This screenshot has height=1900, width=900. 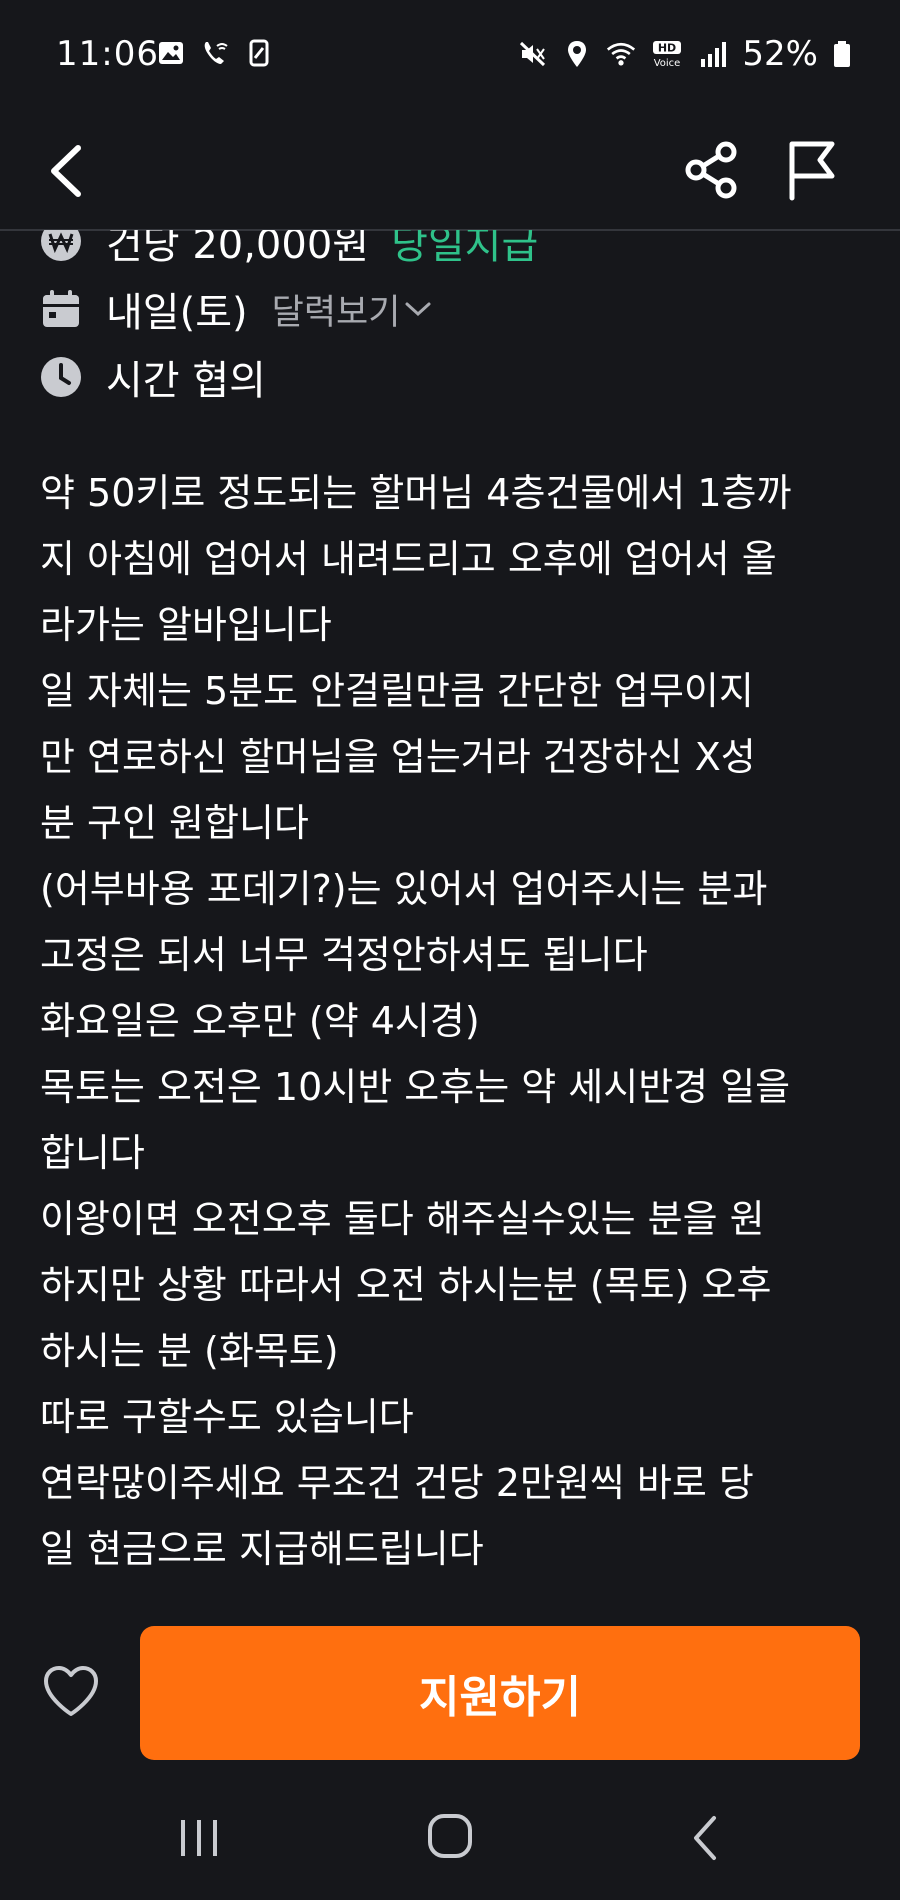 I want to click on chevron-down-icon, so click(x=418, y=309).